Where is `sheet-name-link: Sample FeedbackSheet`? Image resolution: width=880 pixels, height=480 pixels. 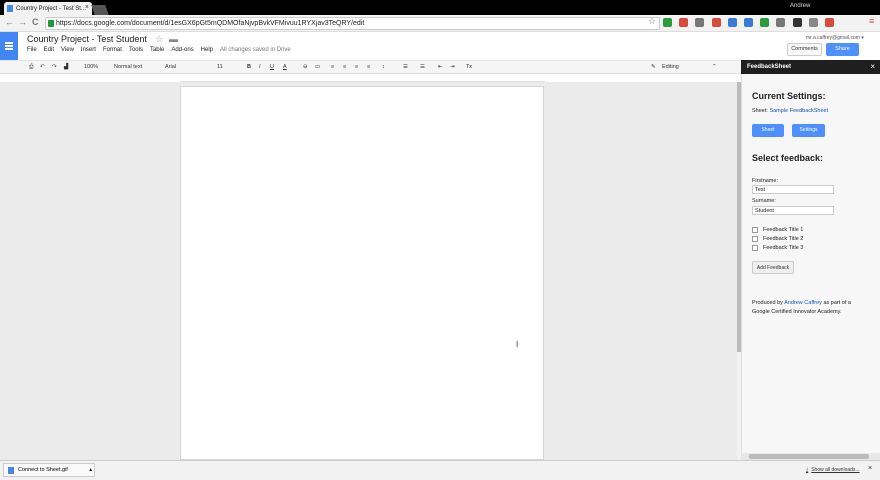 sheet-name-link: Sample FeedbackSheet is located at coordinates (798, 111).